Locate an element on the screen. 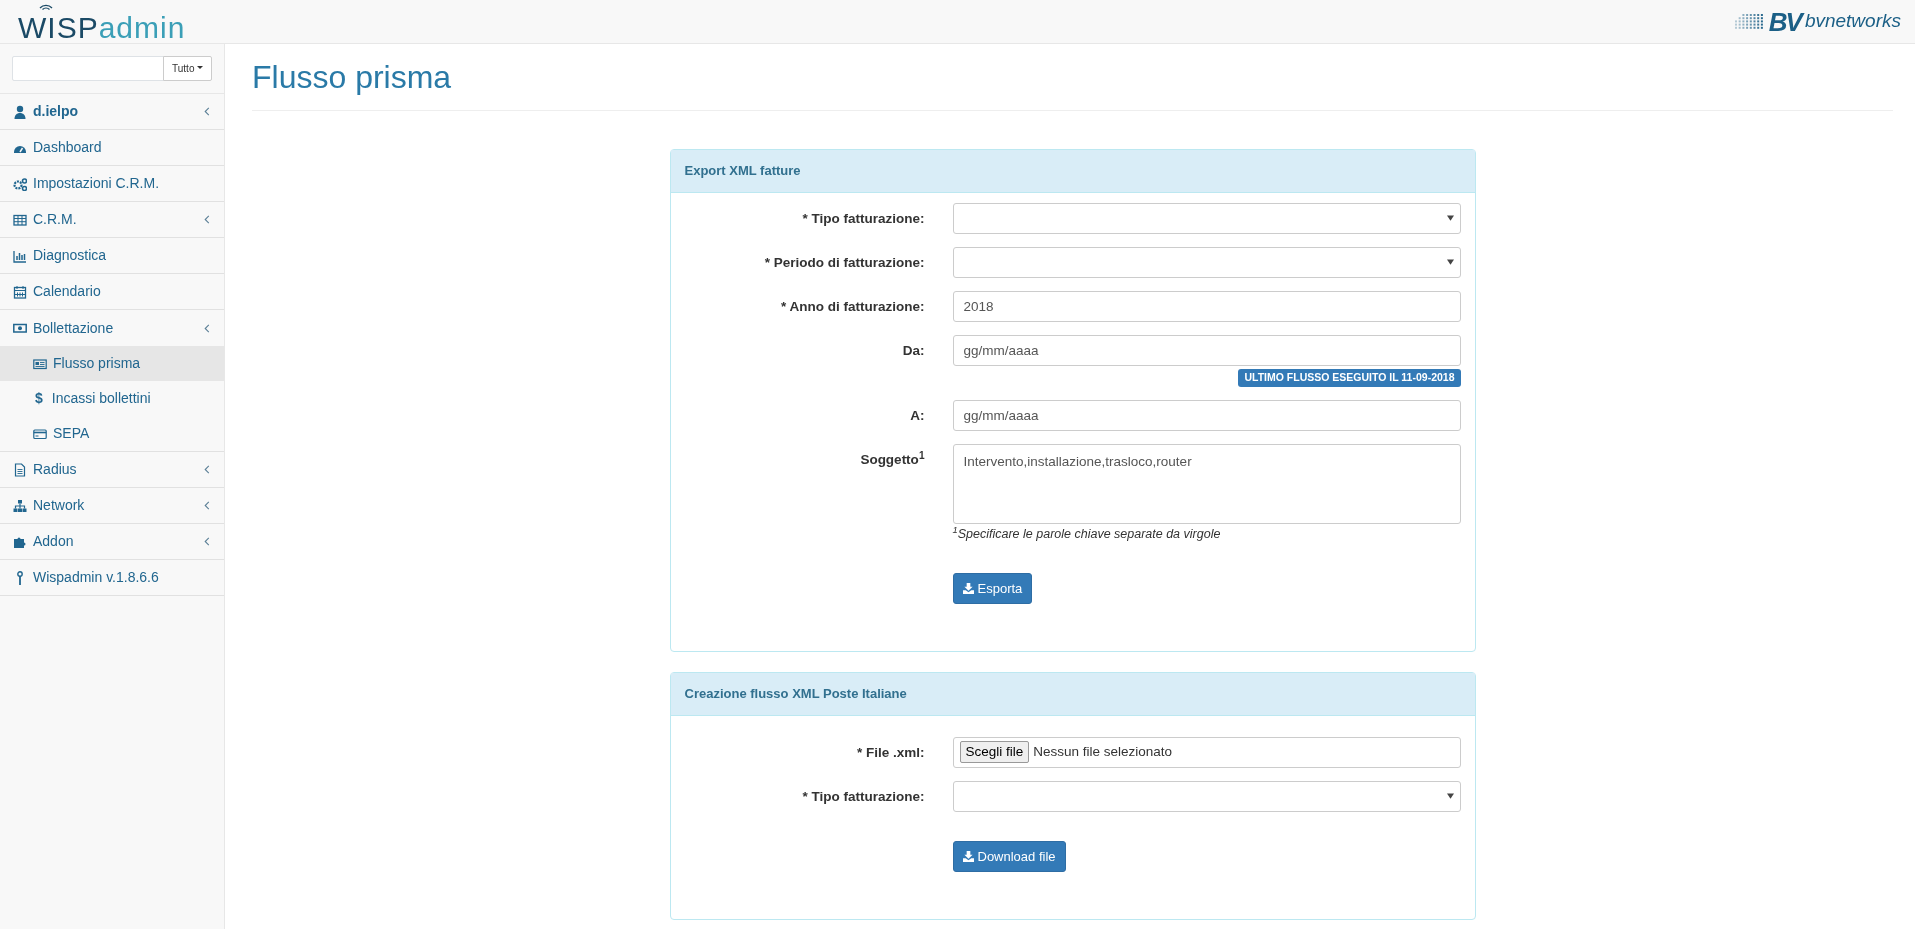 This screenshot has height=929, width=1915. sidebar-item: Diagnostica is located at coordinates (112, 256).